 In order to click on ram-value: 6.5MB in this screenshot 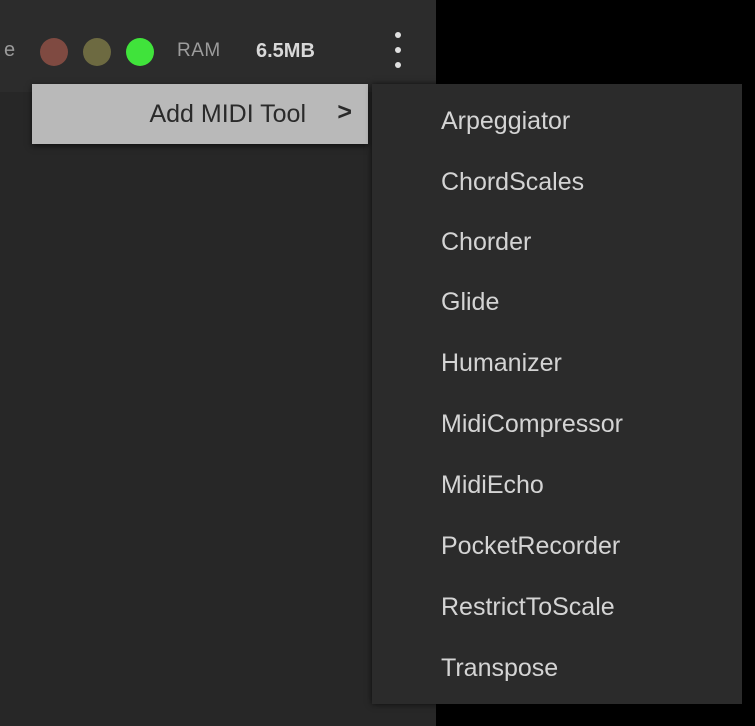, I will do `click(285, 51)`.